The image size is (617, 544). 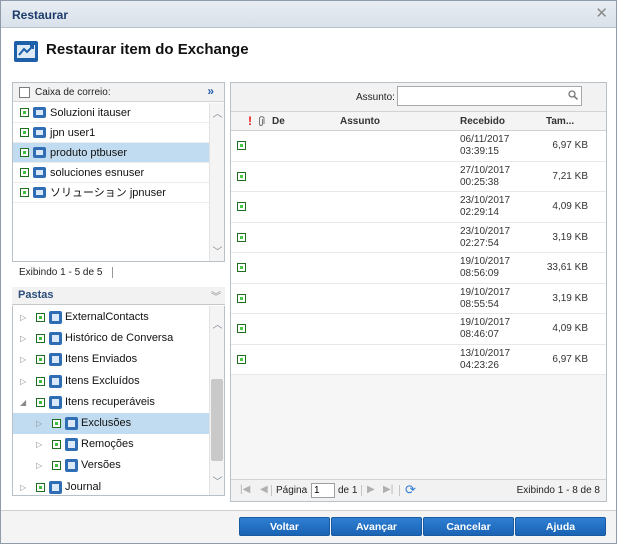 What do you see at coordinates (601, 13) in the screenshot?
I see `close-icon: ✕` at bounding box center [601, 13].